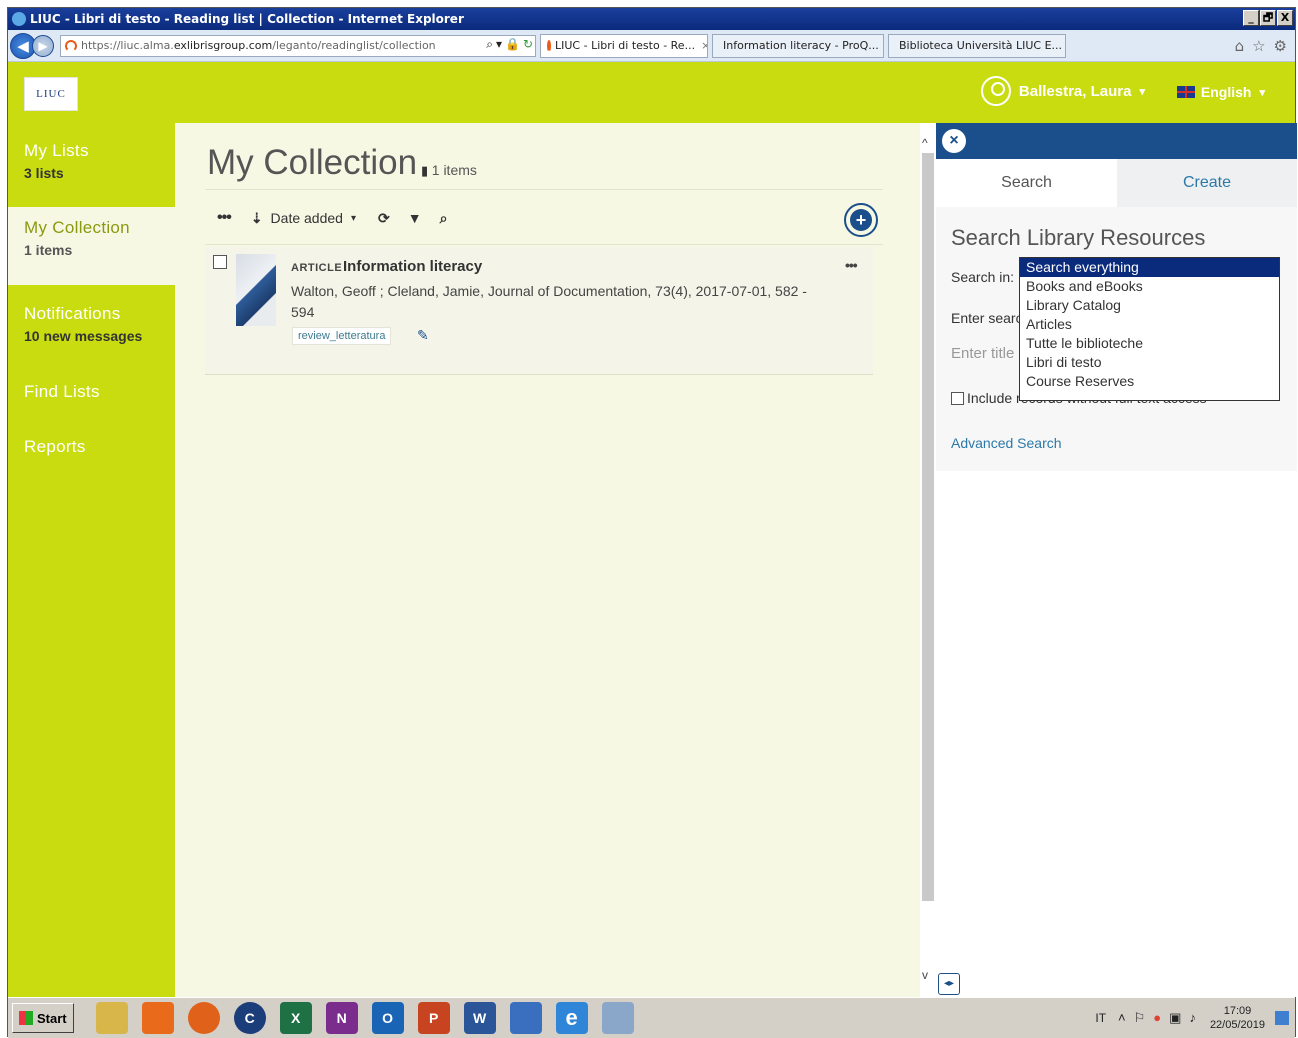 Image resolution: width=1298 pixels, height=1038 pixels. Describe the element at coordinates (203, 1018) in the screenshot. I see `firefox-icon` at that location.